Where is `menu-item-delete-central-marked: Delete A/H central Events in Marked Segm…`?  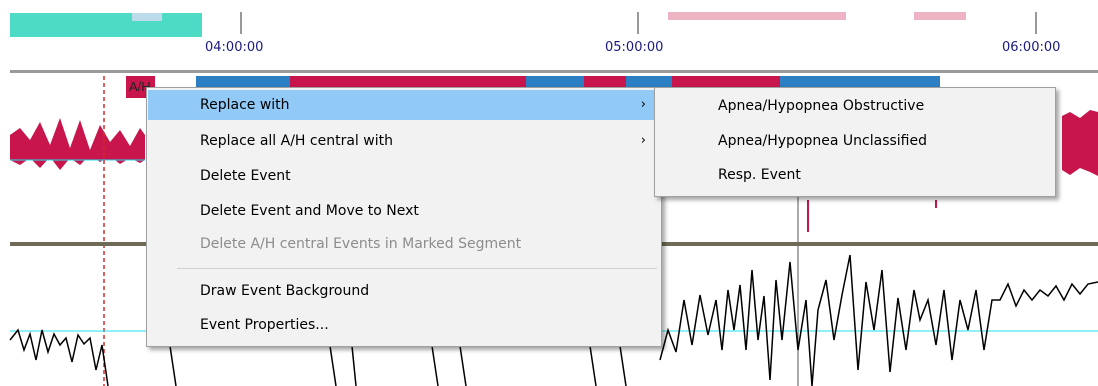
menu-item-delete-central-marked: Delete A/H central Events in Marked Segm… is located at coordinates (404, 244).